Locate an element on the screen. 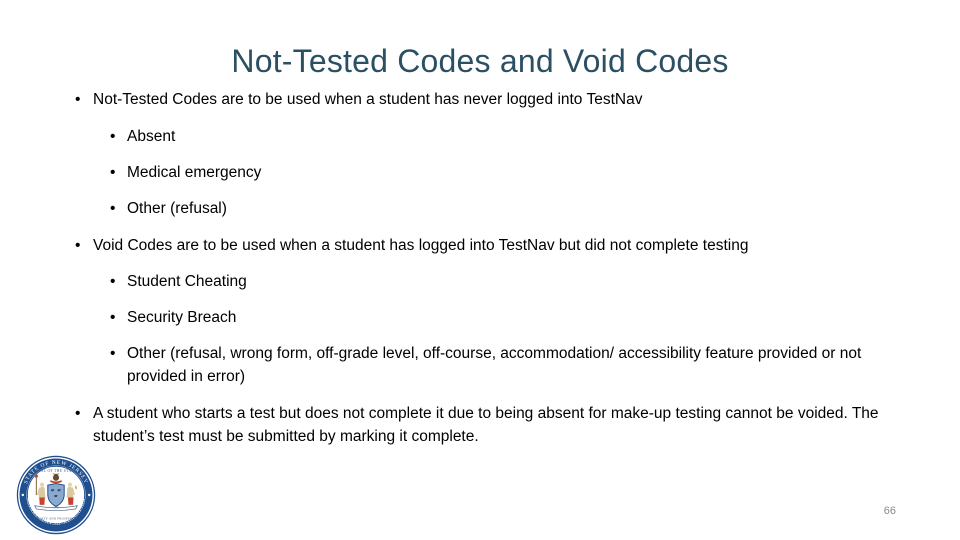 The width and height of the screenshot is (960, 540). svg-text: 1776 is located at coordinates (56, 507).